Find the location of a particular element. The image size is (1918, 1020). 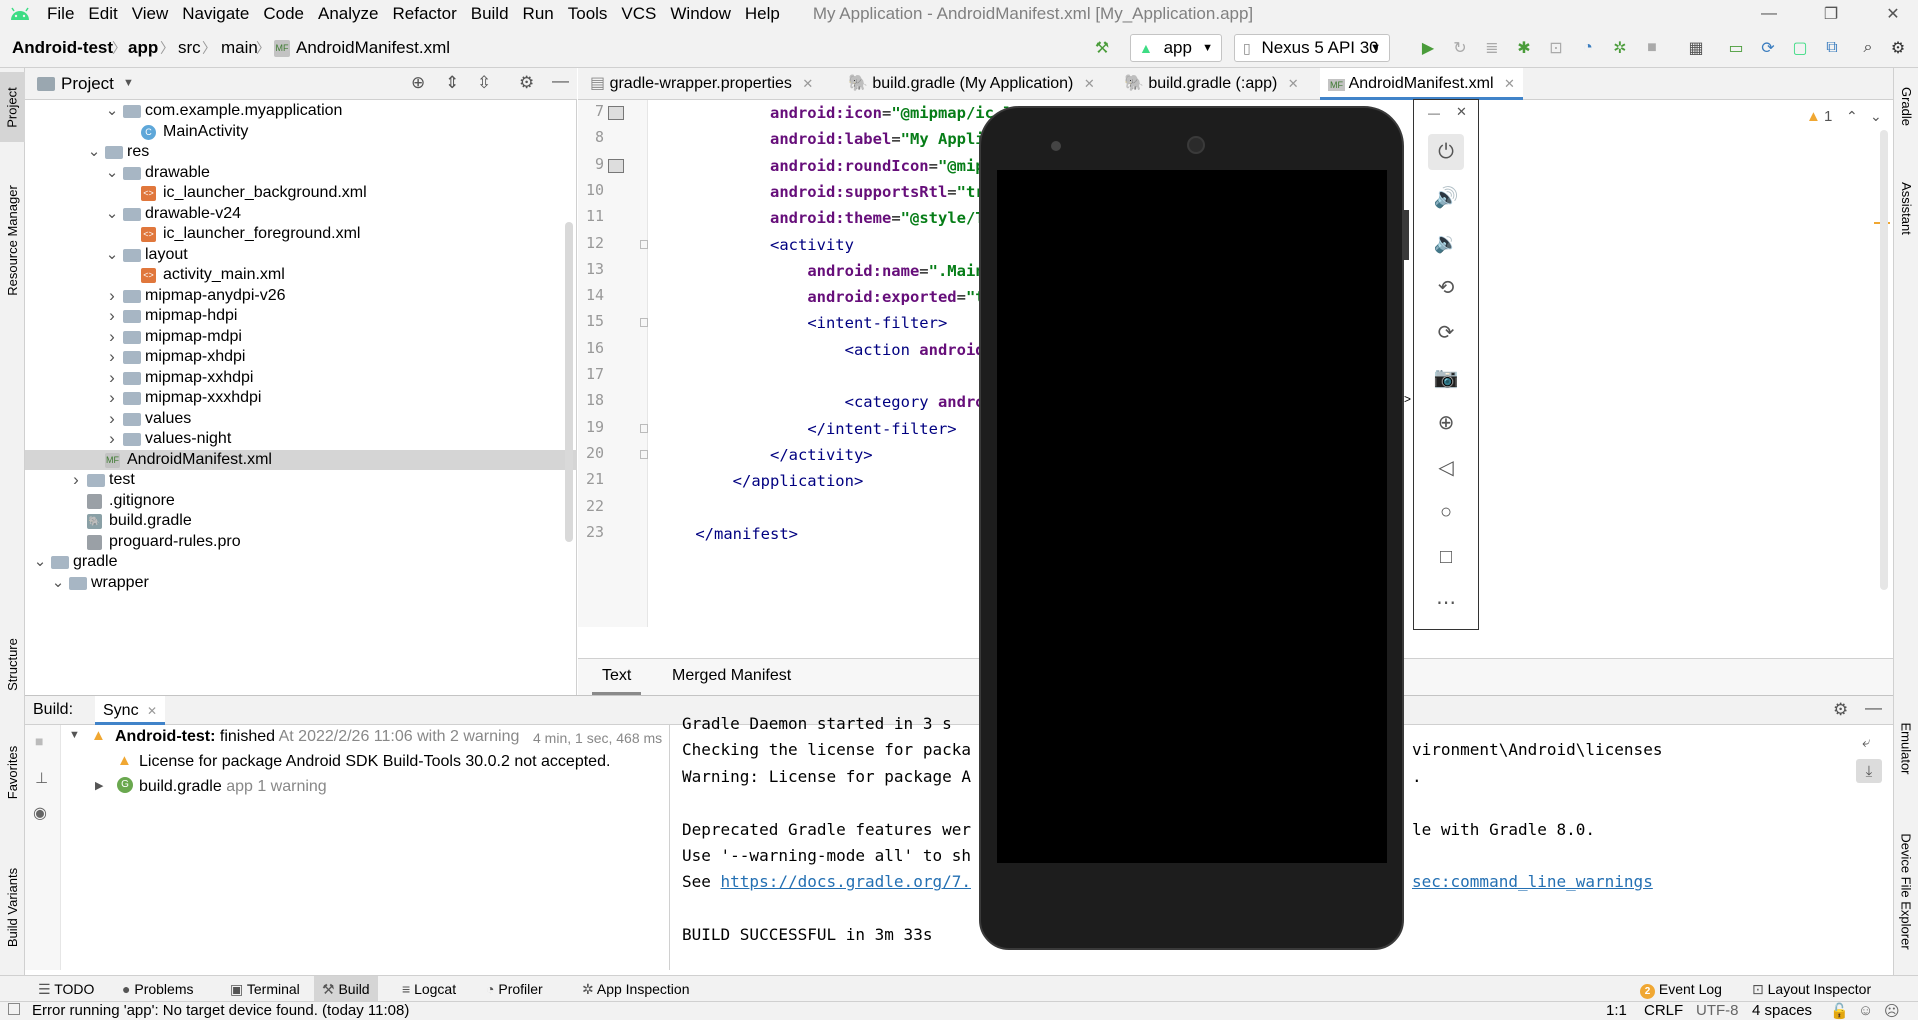

warning-icon: ▲ is located at coordinates (1813, 116).